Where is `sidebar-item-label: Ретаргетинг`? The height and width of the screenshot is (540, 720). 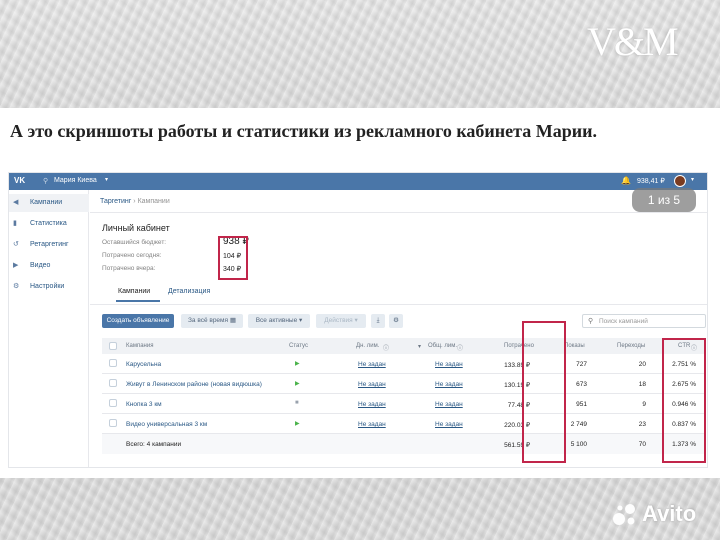
sidebar-item-label: Ретаргетинг is located at coordinates (49, 244).